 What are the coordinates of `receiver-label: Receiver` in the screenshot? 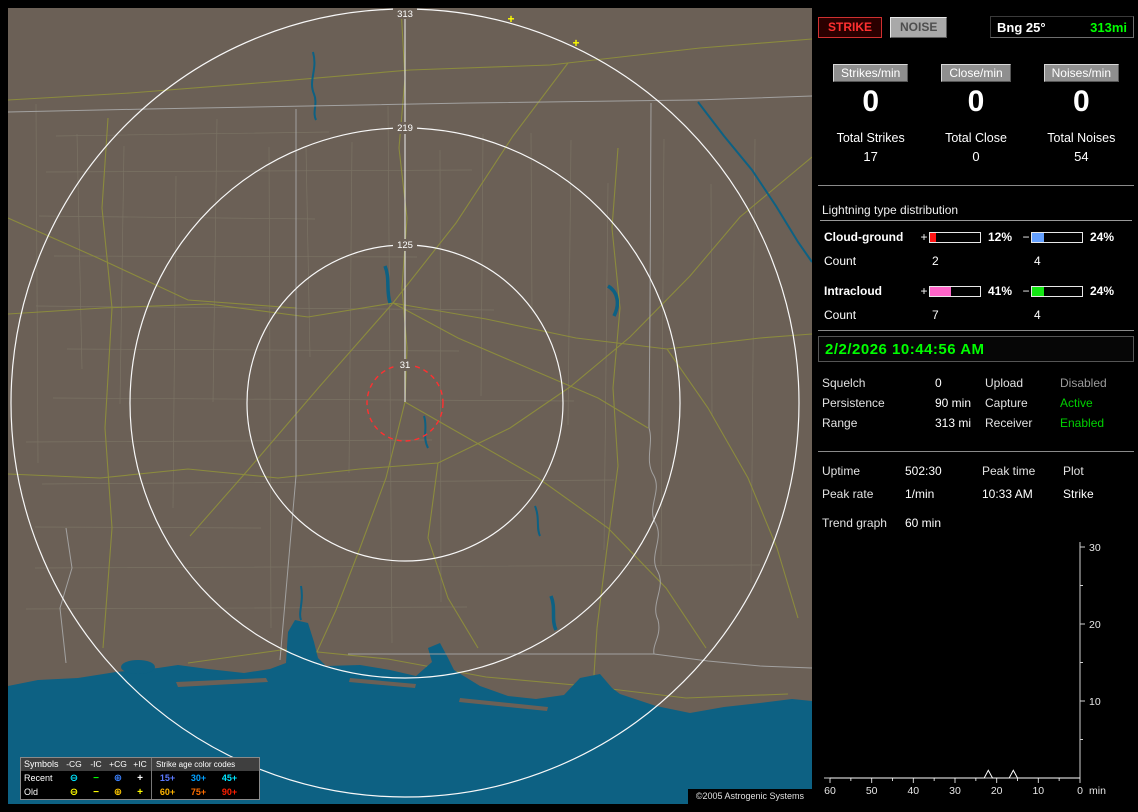 It's located at (1009, 423).